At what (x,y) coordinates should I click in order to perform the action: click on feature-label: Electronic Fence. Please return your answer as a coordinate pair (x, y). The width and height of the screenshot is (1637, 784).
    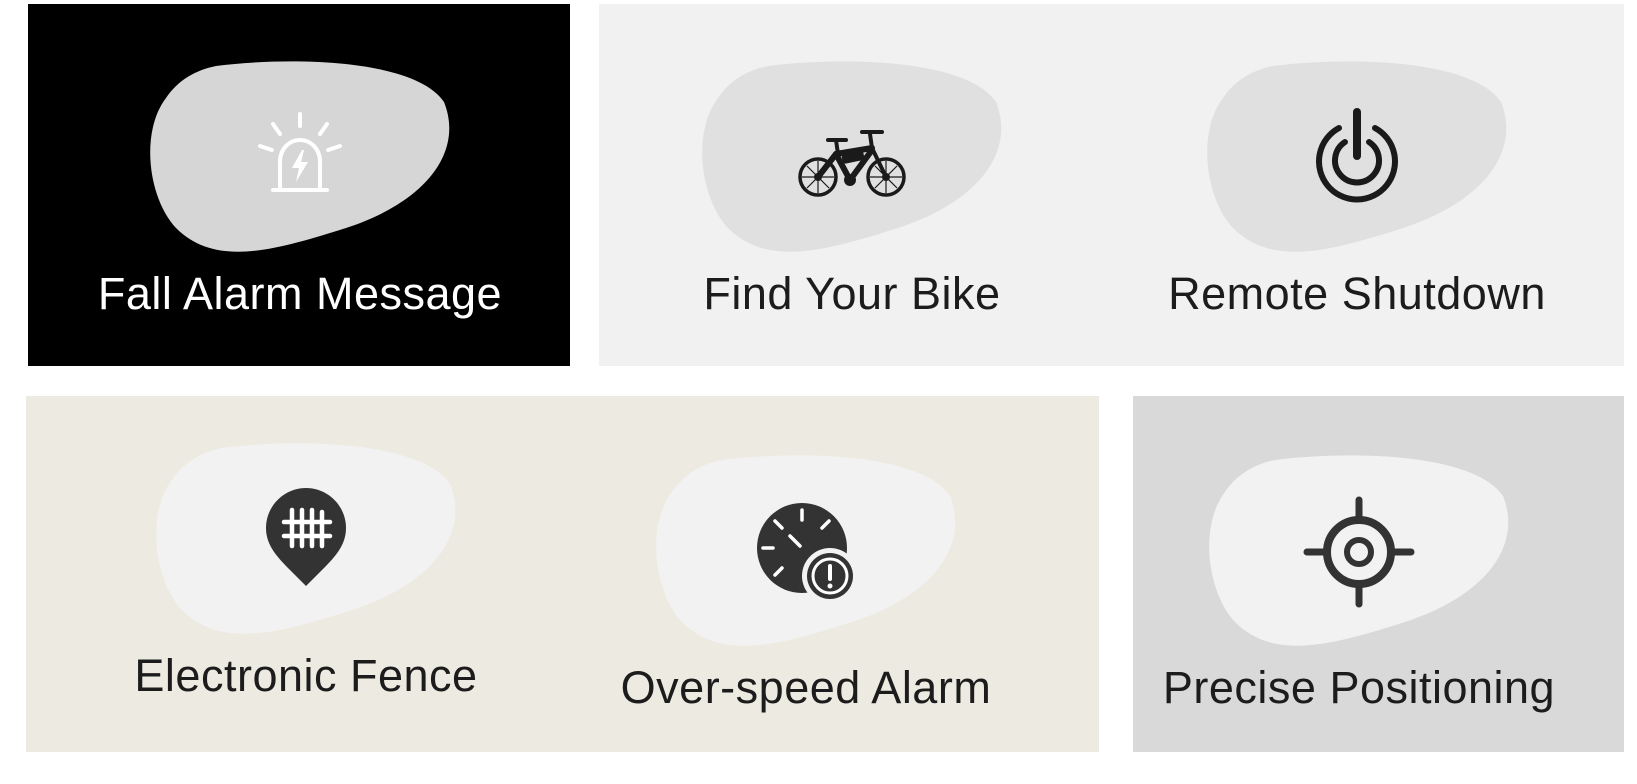
    Looking at the image, I should click on (306, 675).